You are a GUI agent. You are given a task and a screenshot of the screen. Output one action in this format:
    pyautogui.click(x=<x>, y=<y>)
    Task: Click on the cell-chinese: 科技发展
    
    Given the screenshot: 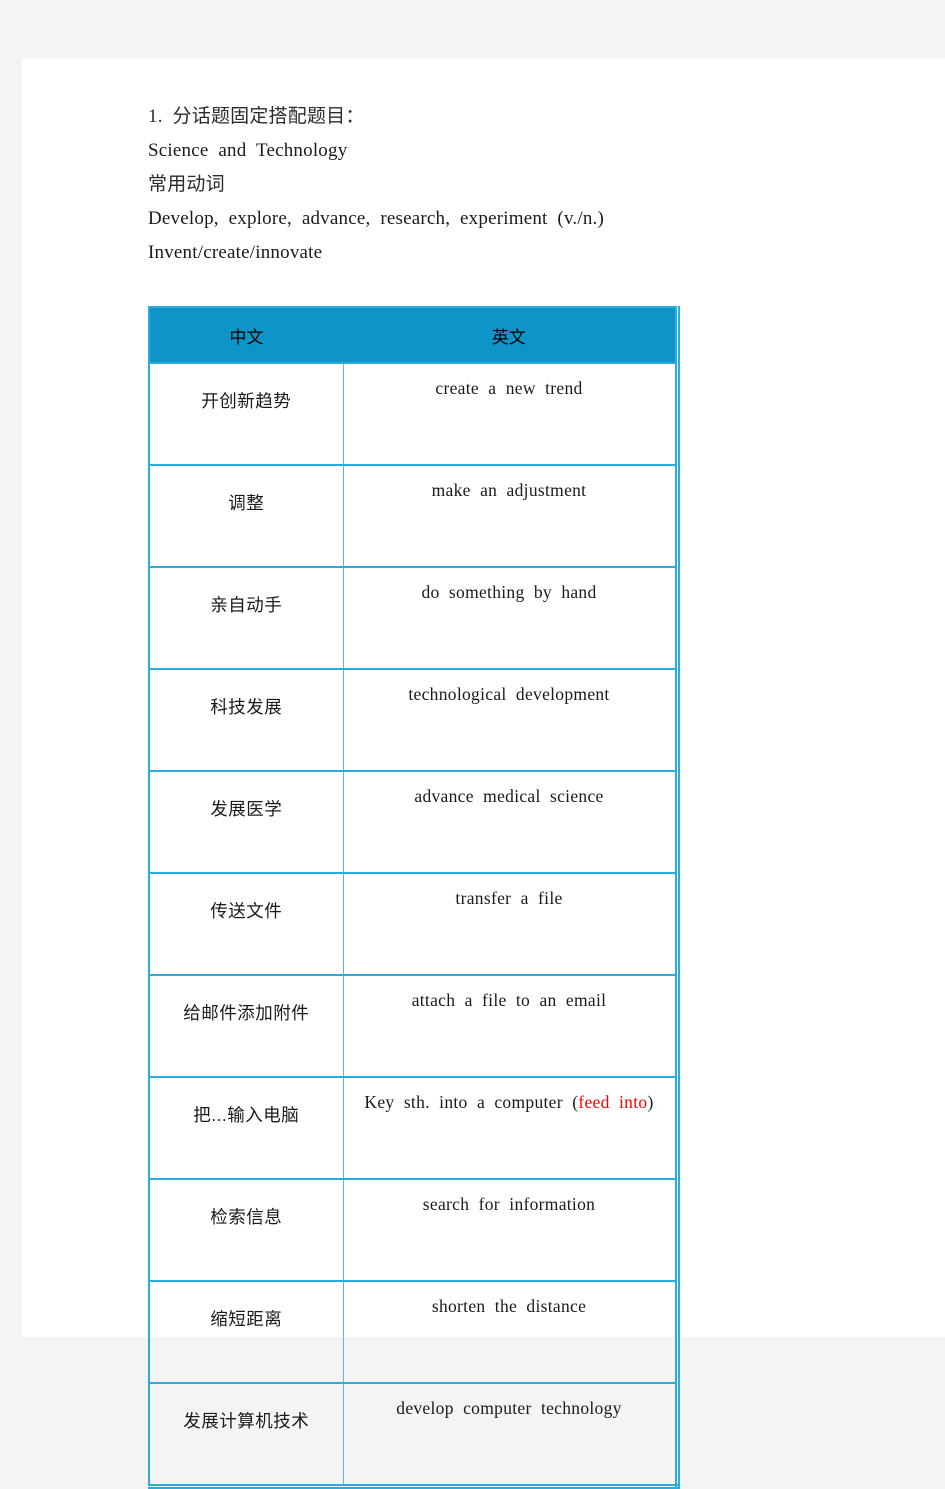 What is the action you would take?
    pyautogui.click(x=246, y=720)
    